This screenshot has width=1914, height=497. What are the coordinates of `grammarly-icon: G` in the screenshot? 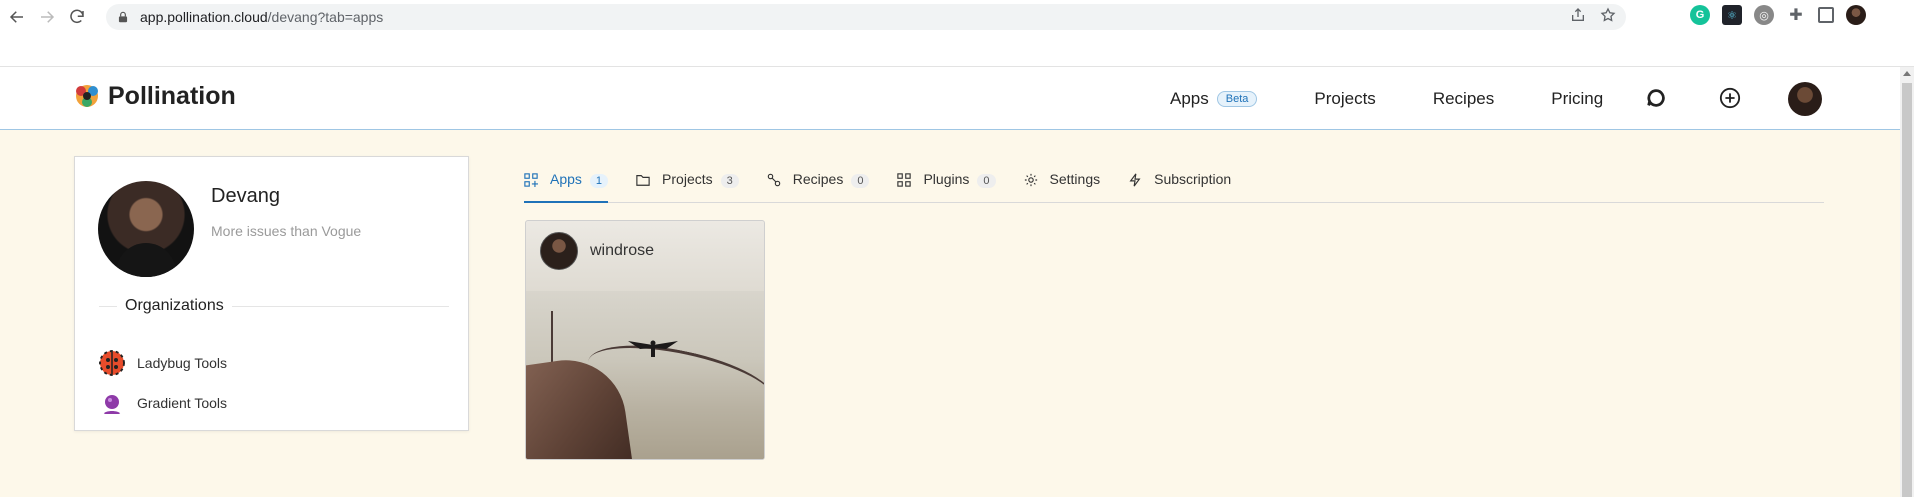 It's located at (1700, 15).